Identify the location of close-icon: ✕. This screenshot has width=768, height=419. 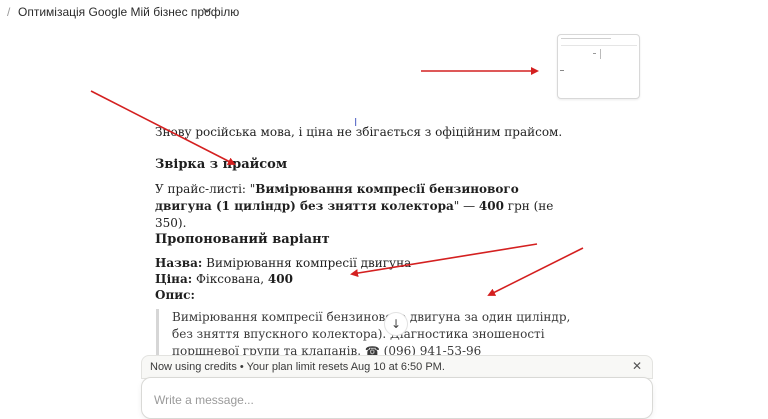
(637, 366).